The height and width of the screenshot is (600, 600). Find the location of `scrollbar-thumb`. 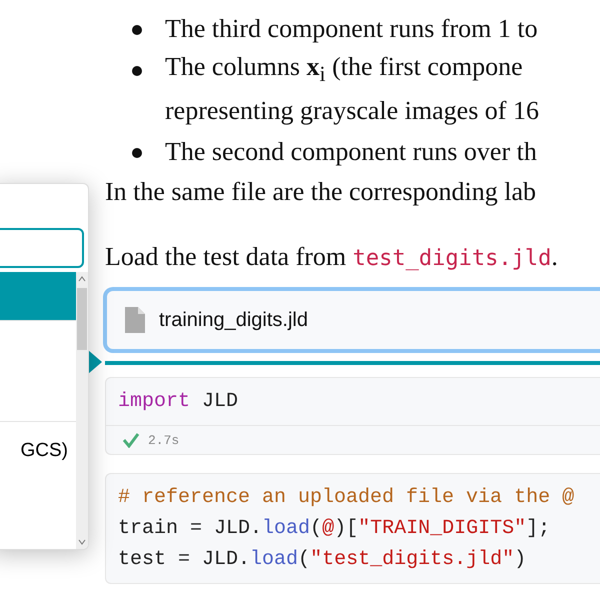

scrollbar-thumb is located at coordinates (82, 319).